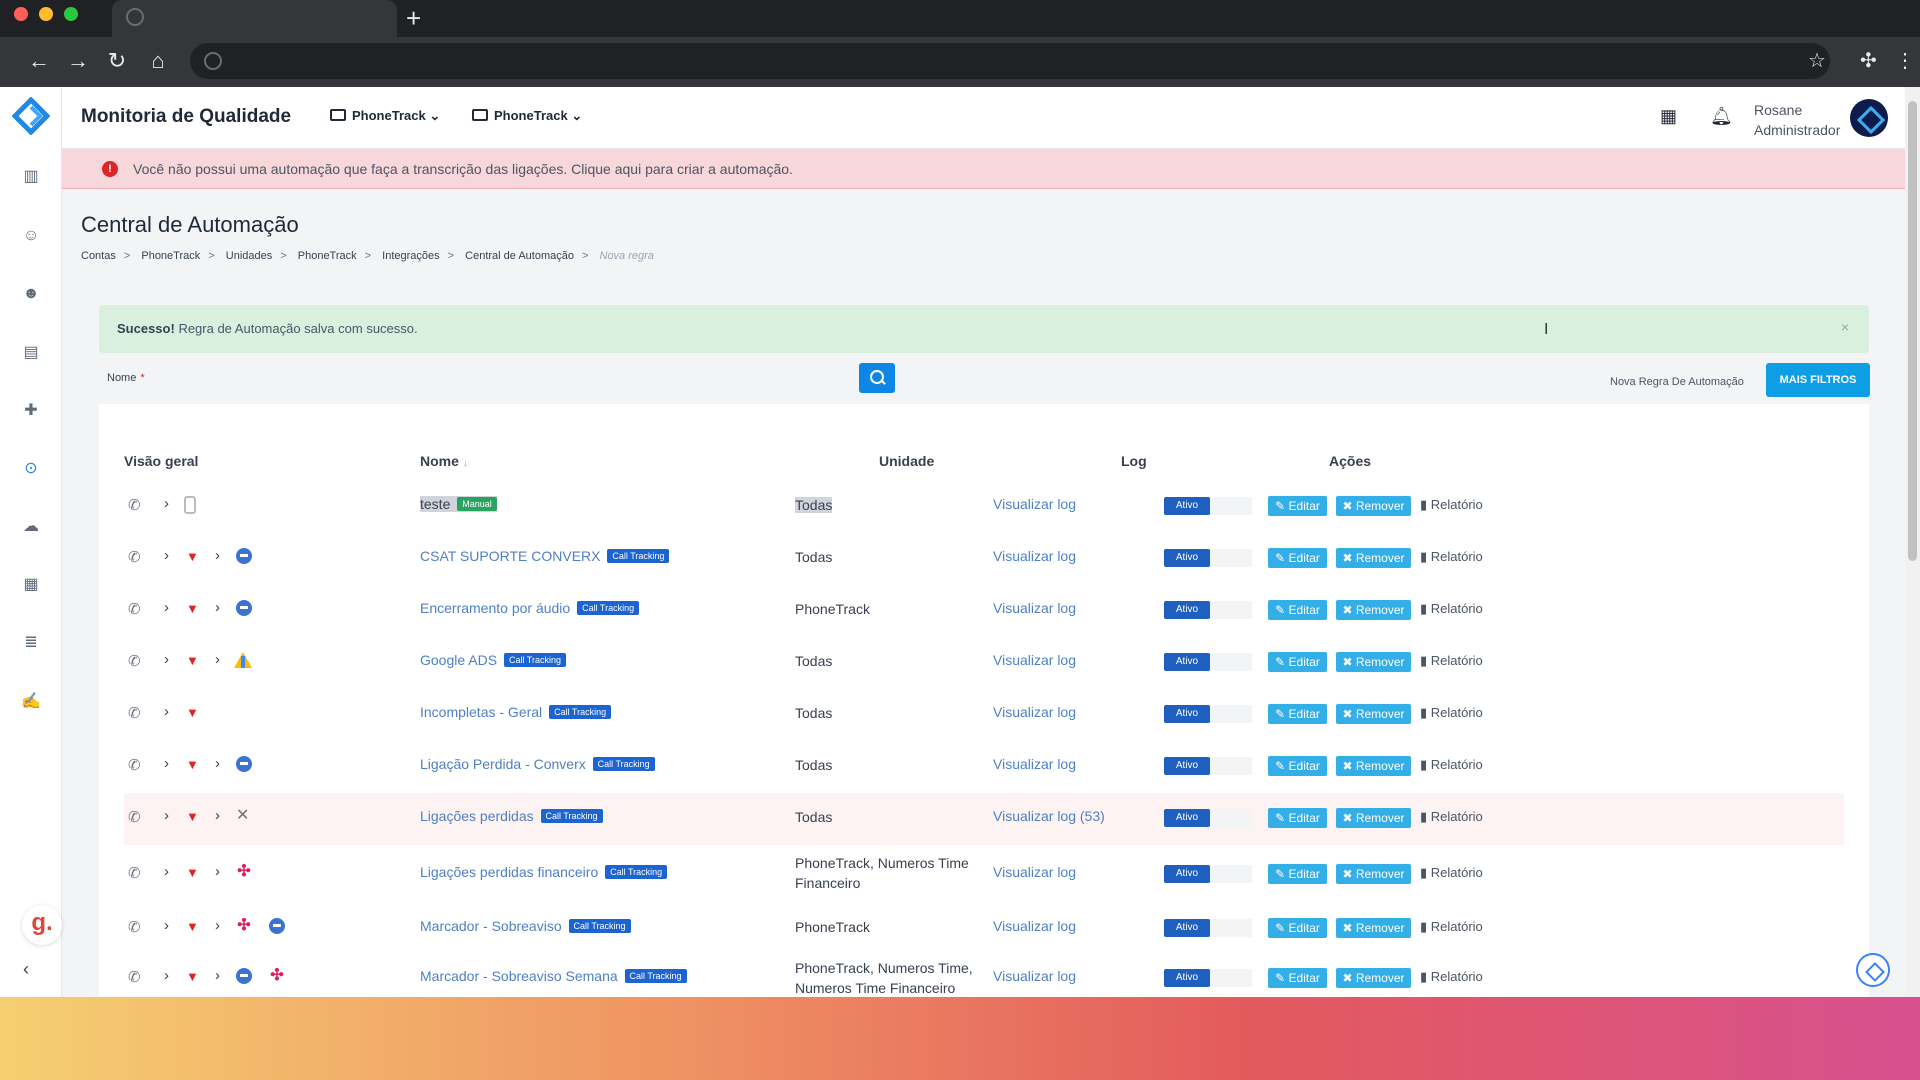  I want to click on maximize-window-button, so click(71, 14).